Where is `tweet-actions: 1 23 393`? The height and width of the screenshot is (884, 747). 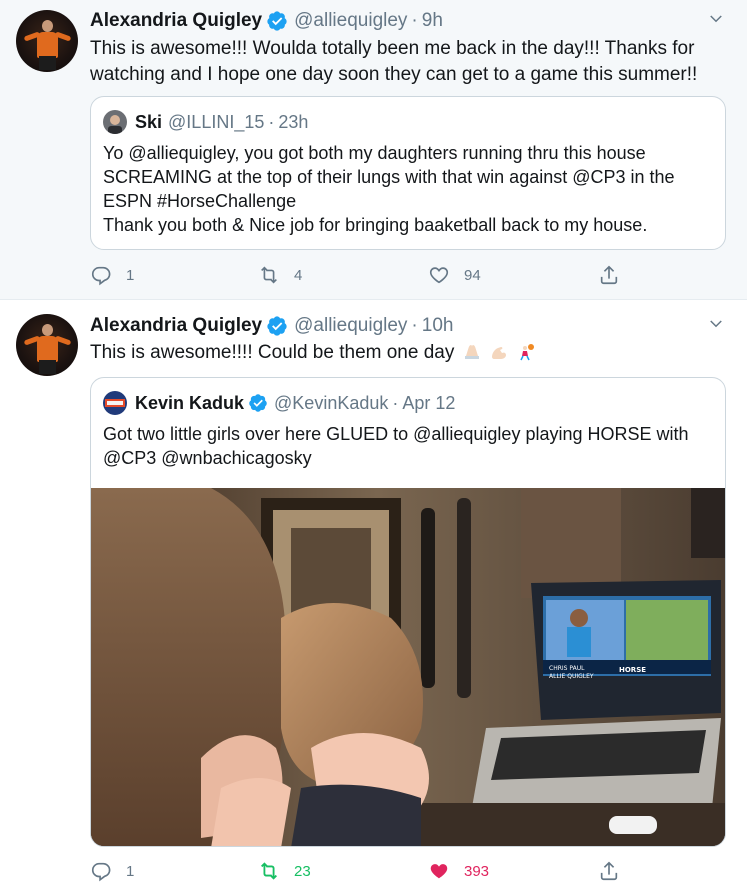
tweet-actions: 1 23 393 is located at coordinates (370, 872).